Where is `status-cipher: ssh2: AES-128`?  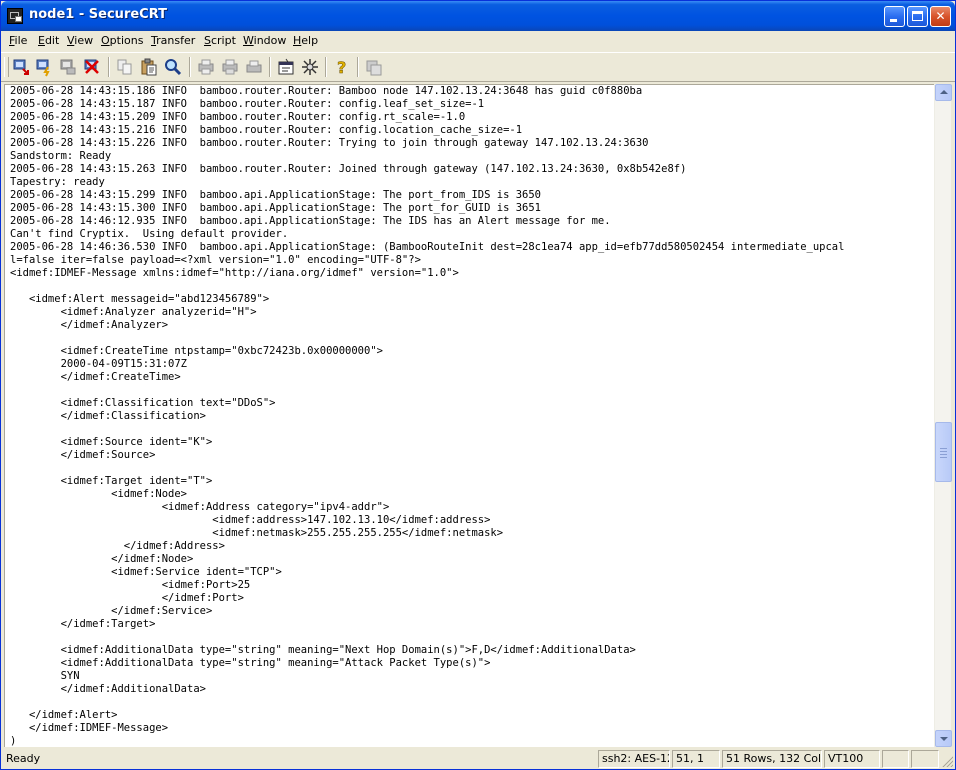
status-cipher: ssh2: AES-128 is located at coordinates (634, 759).